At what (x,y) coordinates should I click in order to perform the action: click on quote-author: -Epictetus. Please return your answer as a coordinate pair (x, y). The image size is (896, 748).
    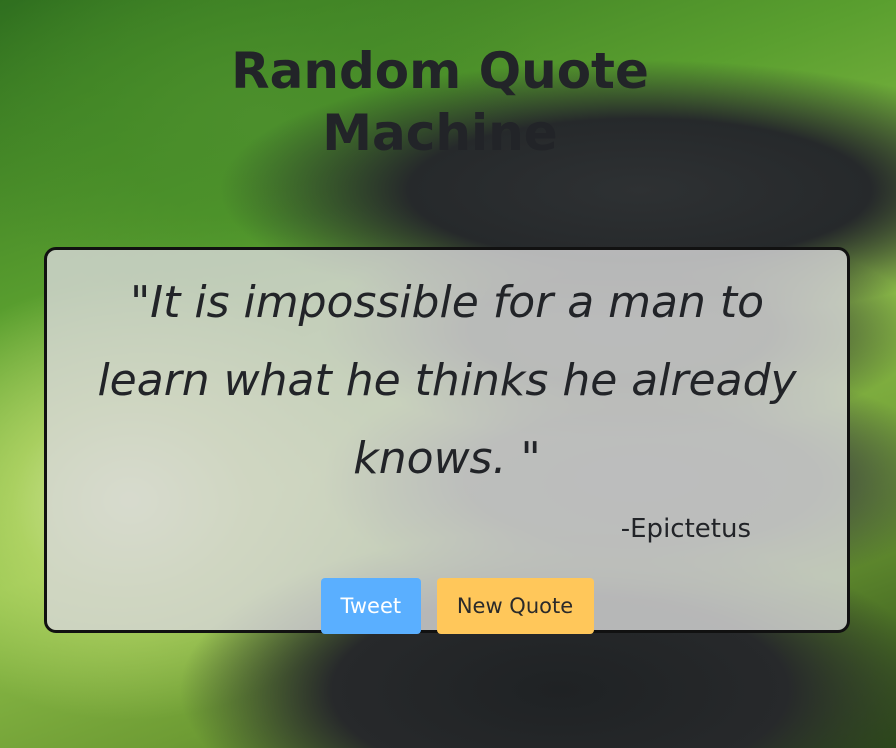
    Looking at the image, I should click on (685, 529).